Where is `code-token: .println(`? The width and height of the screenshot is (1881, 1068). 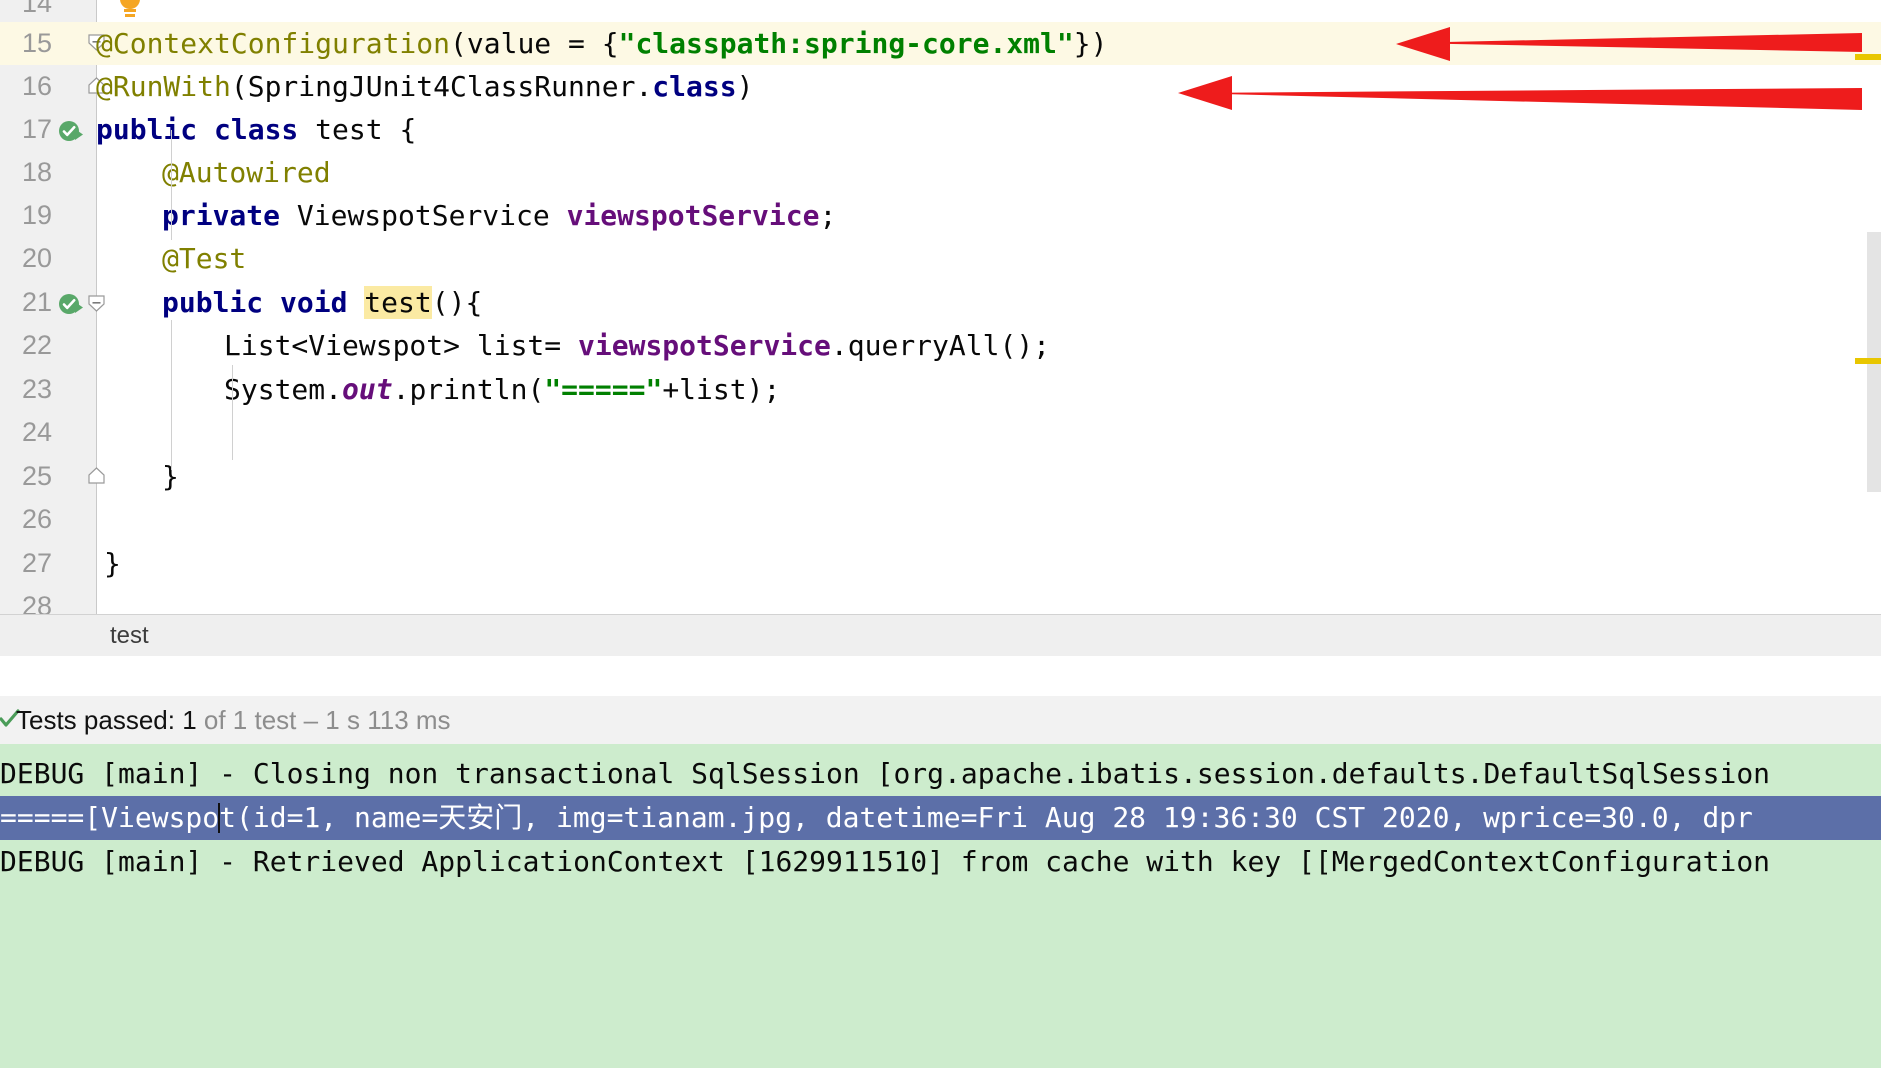 code-token: .println( is located at coordinates (468, 389).